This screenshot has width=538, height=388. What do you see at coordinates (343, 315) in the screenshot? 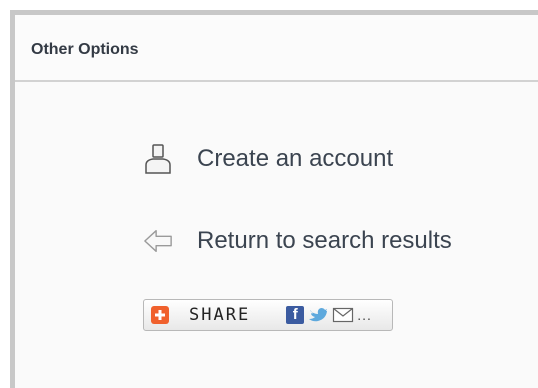
I see `email-icon` at bounding box center [343, 315].